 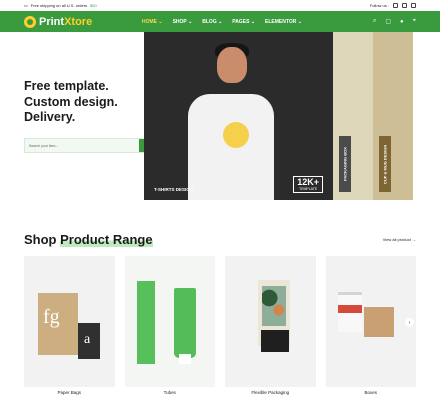 What do you see at coordinates (69, 321) in the screenshot?
I see `product-image: fg a` at bounding box center [69, 321].